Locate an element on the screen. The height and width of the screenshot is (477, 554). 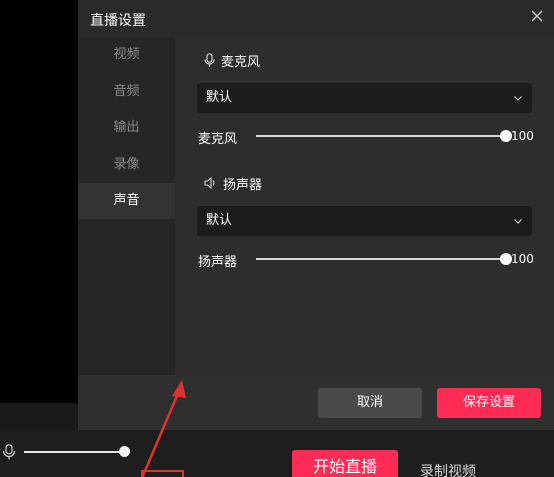
speaker-section-title: 扬声器 is located at coordinates (243, 185).